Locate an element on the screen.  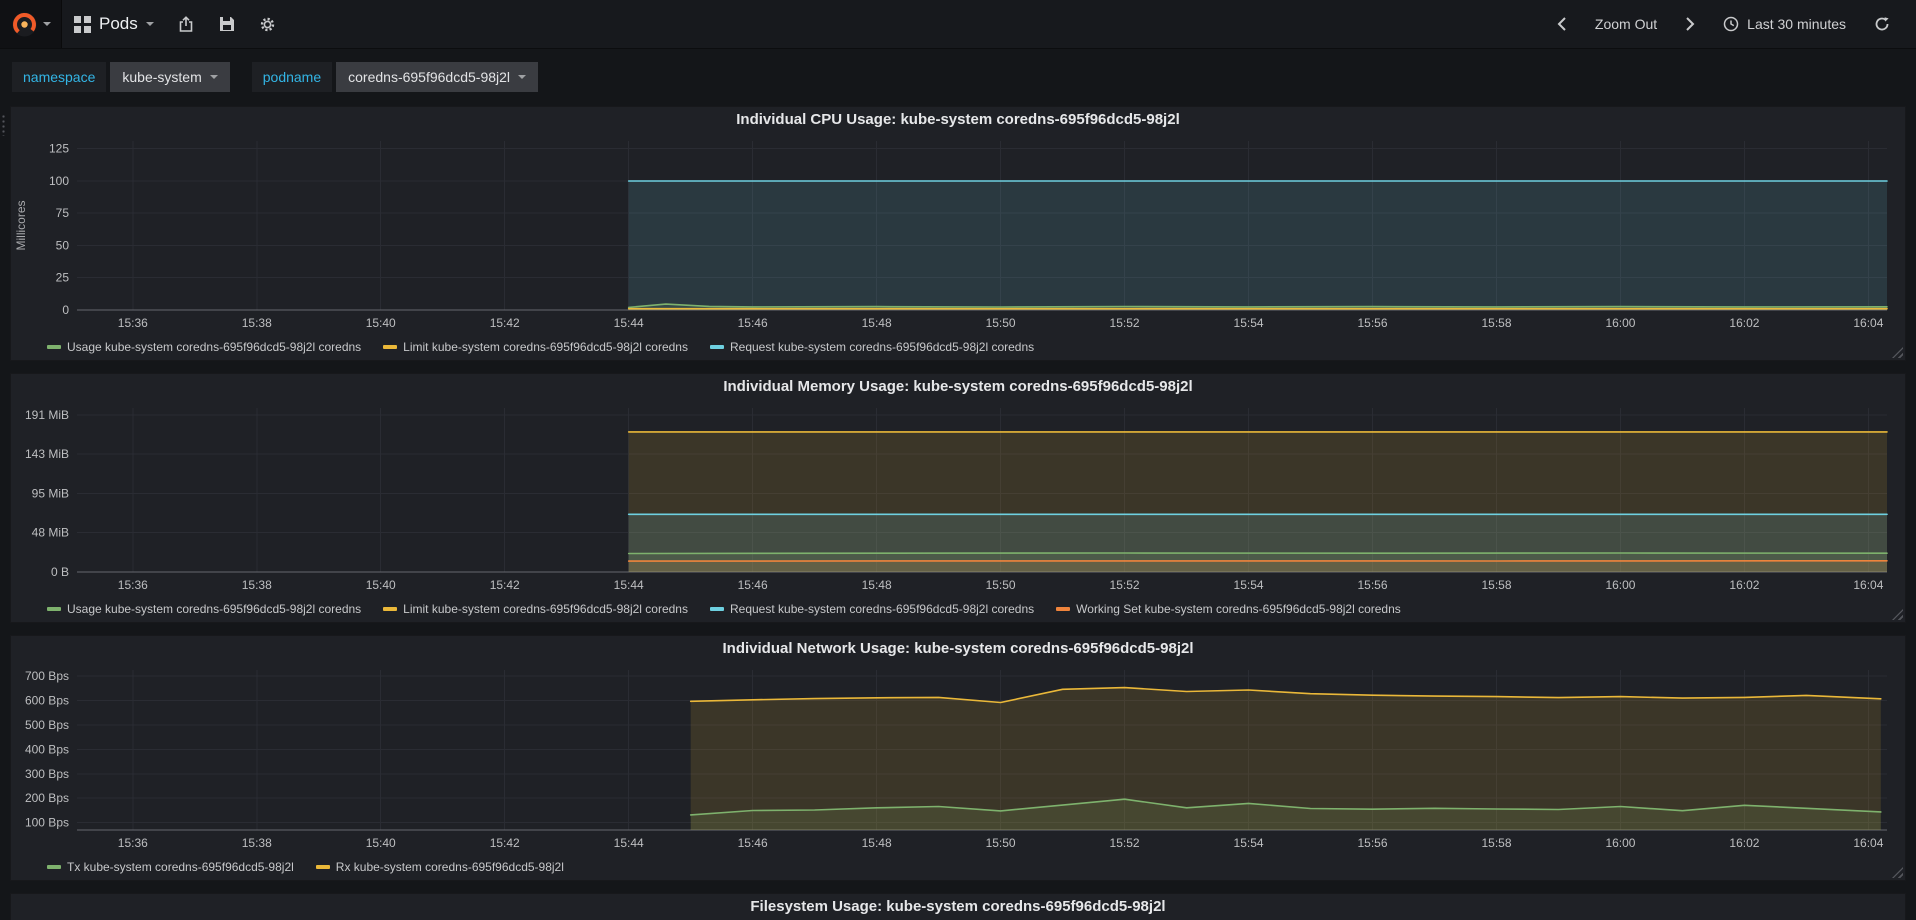
row-drag-handle is located at coordinates (3, 125).